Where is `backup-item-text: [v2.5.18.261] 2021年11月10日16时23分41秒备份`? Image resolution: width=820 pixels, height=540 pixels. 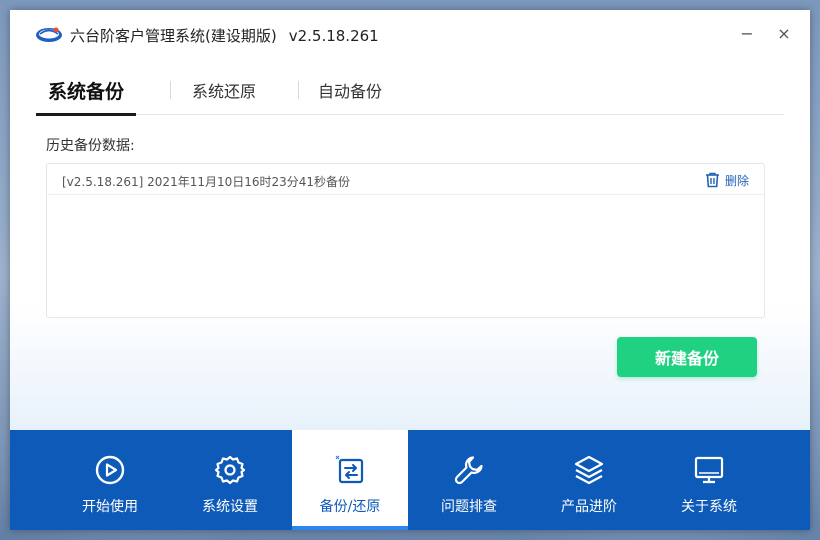
backup-item-text: [v2.5.18.261] 2021年11月10日16时23分41秒备份 is located at coordinates (206, 182).